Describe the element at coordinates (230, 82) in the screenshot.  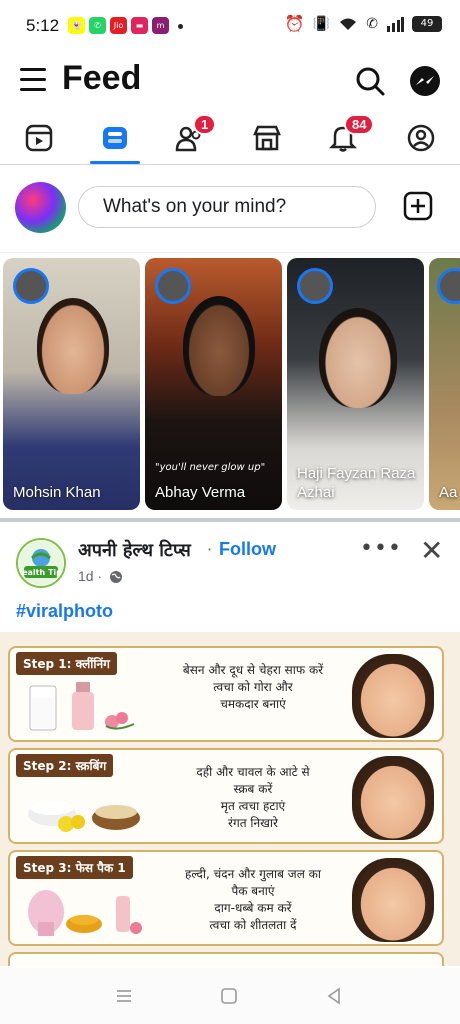
I see `app-header: Feed` at that location.